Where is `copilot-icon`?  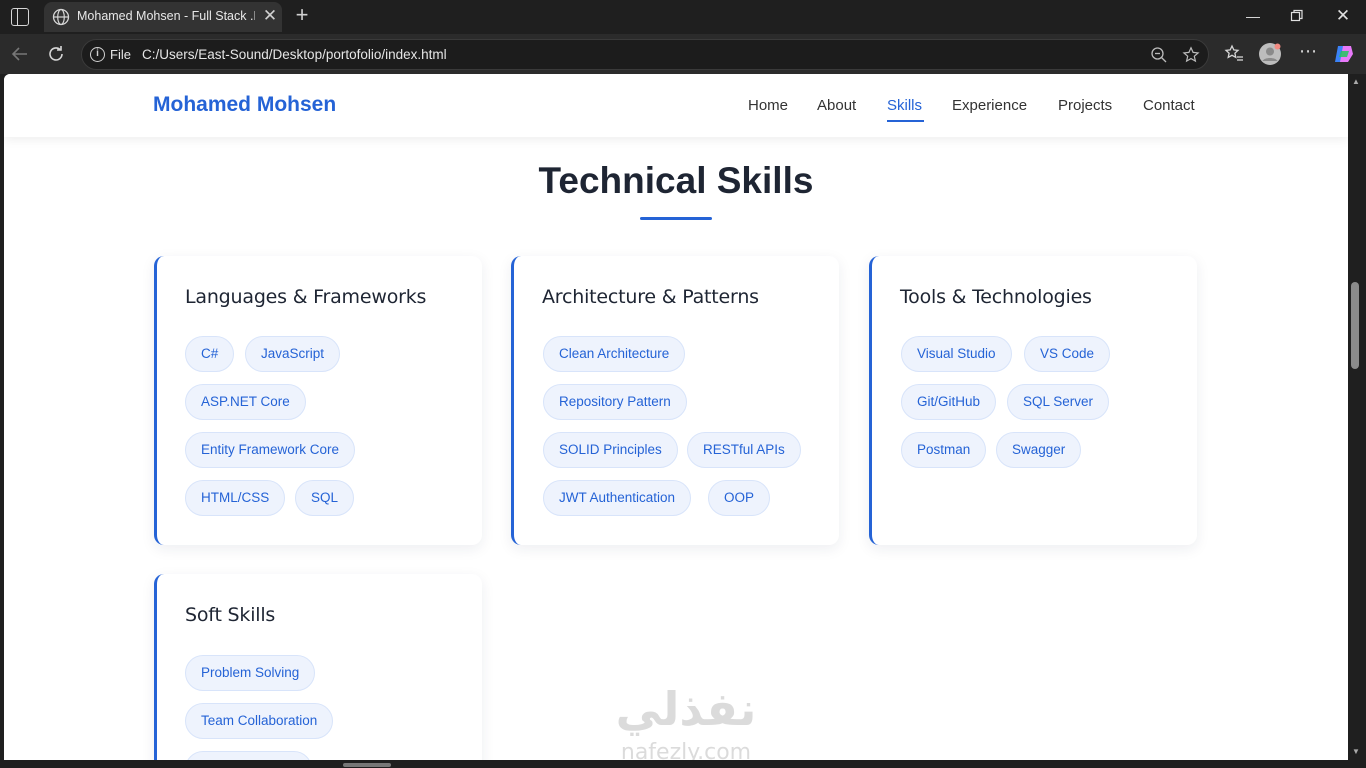 copilot-icon is located at coordinates (1344, 54).